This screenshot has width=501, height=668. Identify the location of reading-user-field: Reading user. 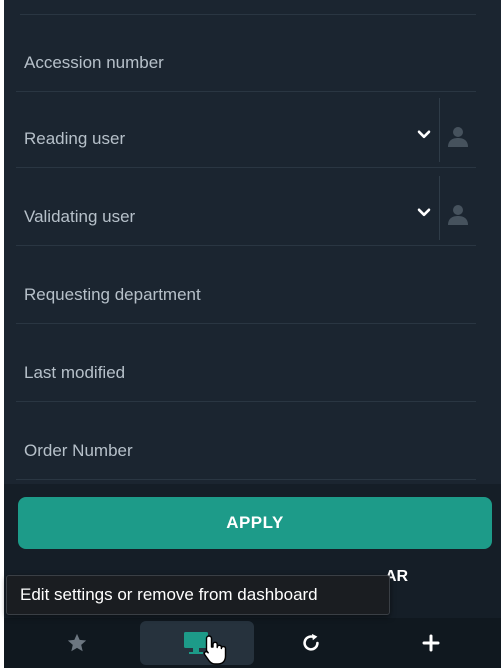
(246, 130).